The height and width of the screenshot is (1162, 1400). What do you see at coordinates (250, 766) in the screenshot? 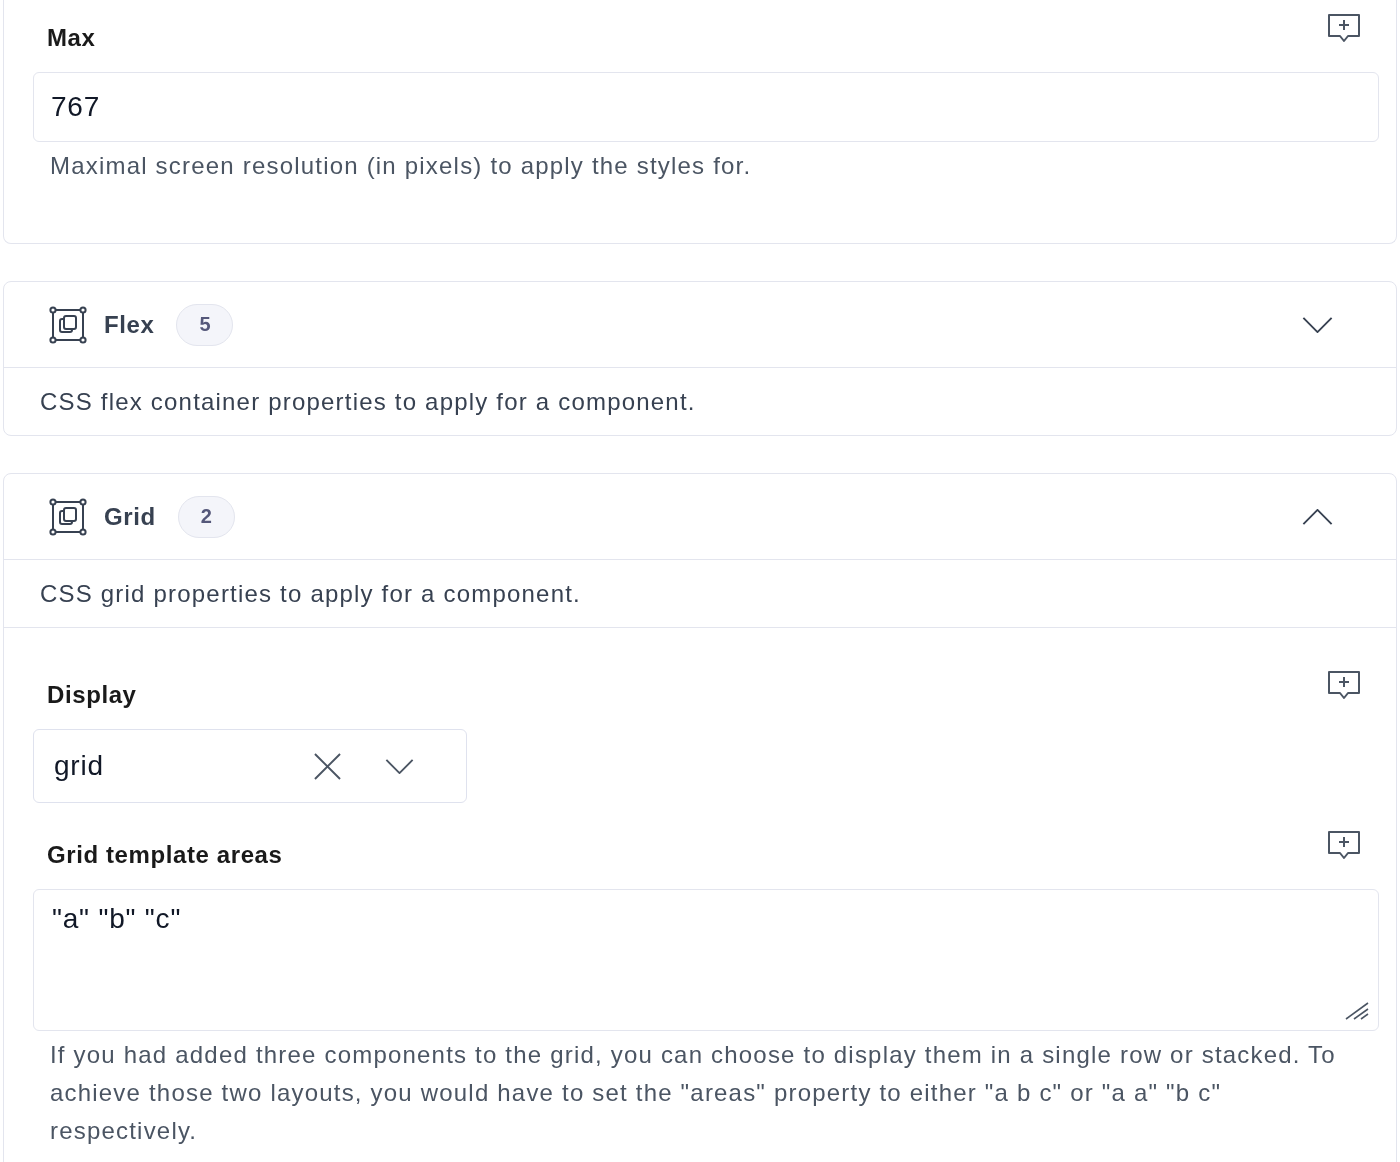
I see `select-field: grid` at bounding box center [250, 766].